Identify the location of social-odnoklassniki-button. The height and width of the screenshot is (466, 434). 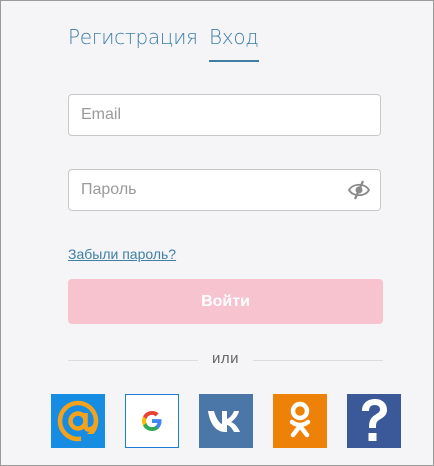
(300, 421).